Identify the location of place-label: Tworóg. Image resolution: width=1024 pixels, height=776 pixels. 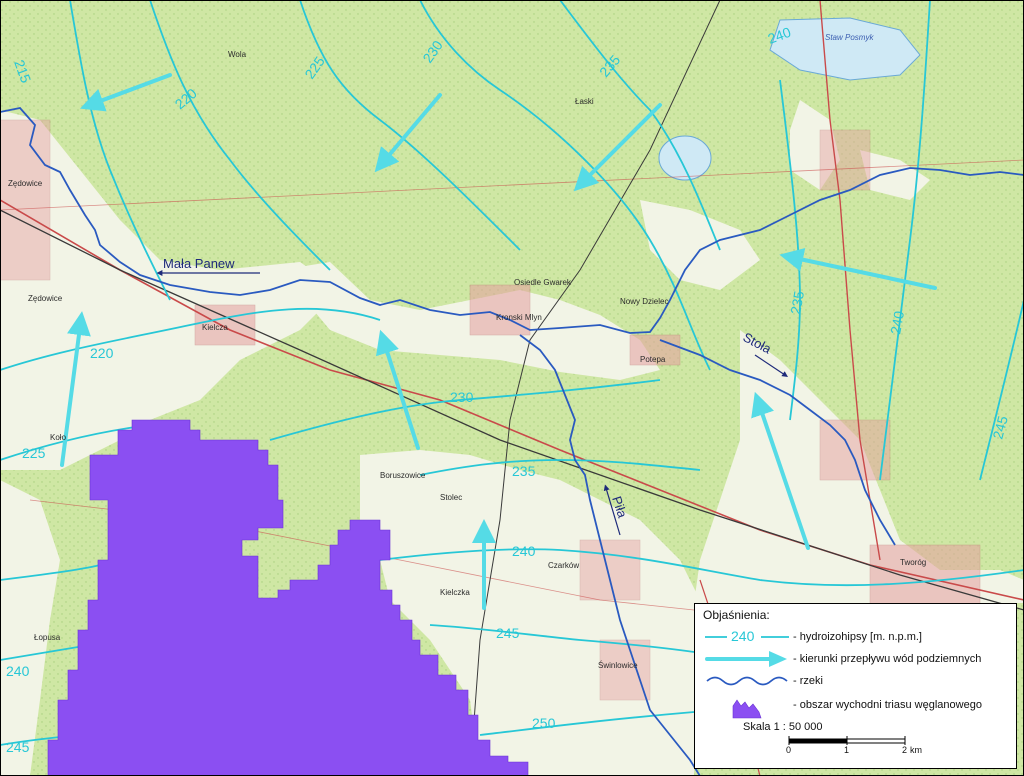
(913, 562).